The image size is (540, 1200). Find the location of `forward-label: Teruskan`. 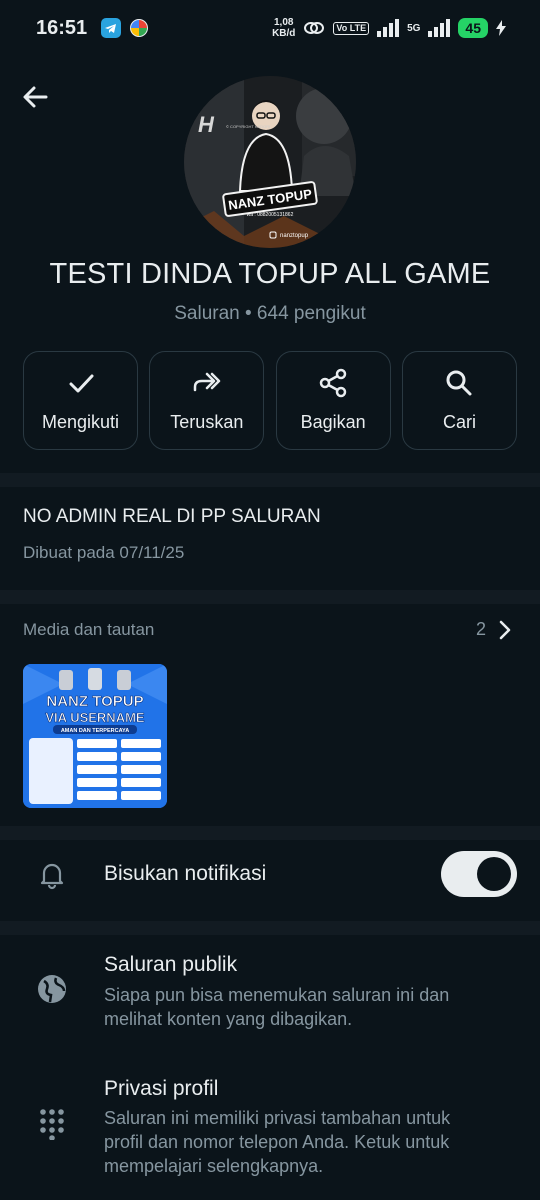

forward-label: Teruskan is located at coordinates (207, 422).